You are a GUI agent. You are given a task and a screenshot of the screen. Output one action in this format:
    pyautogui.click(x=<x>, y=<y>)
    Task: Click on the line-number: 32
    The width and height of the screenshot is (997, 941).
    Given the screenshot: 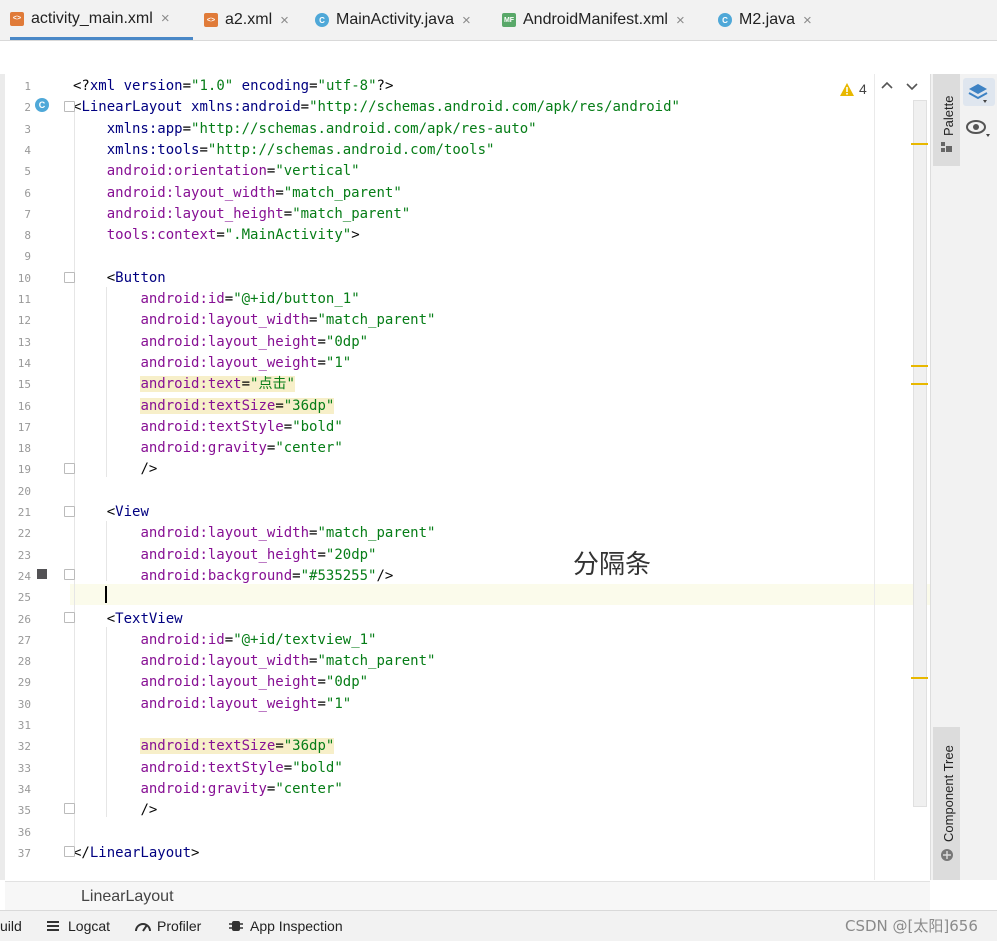 What is the action you would take?
    pyautogui.click(x=24, y=747)
    